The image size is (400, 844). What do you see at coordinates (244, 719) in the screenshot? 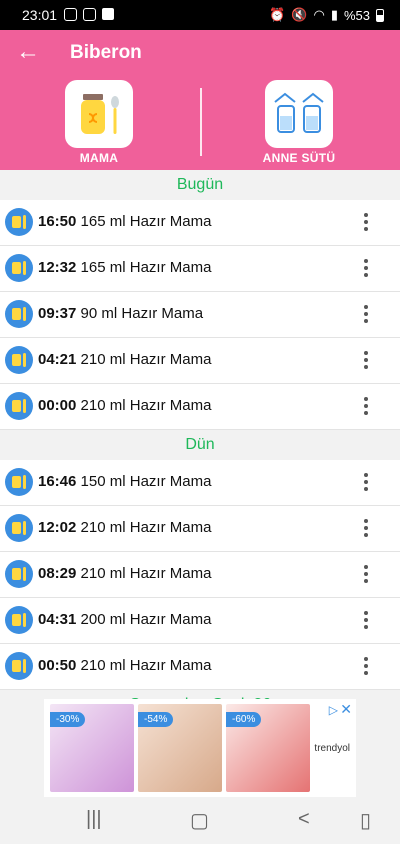
I see `discount-badge: -60%` at bounding box center [244, 719].